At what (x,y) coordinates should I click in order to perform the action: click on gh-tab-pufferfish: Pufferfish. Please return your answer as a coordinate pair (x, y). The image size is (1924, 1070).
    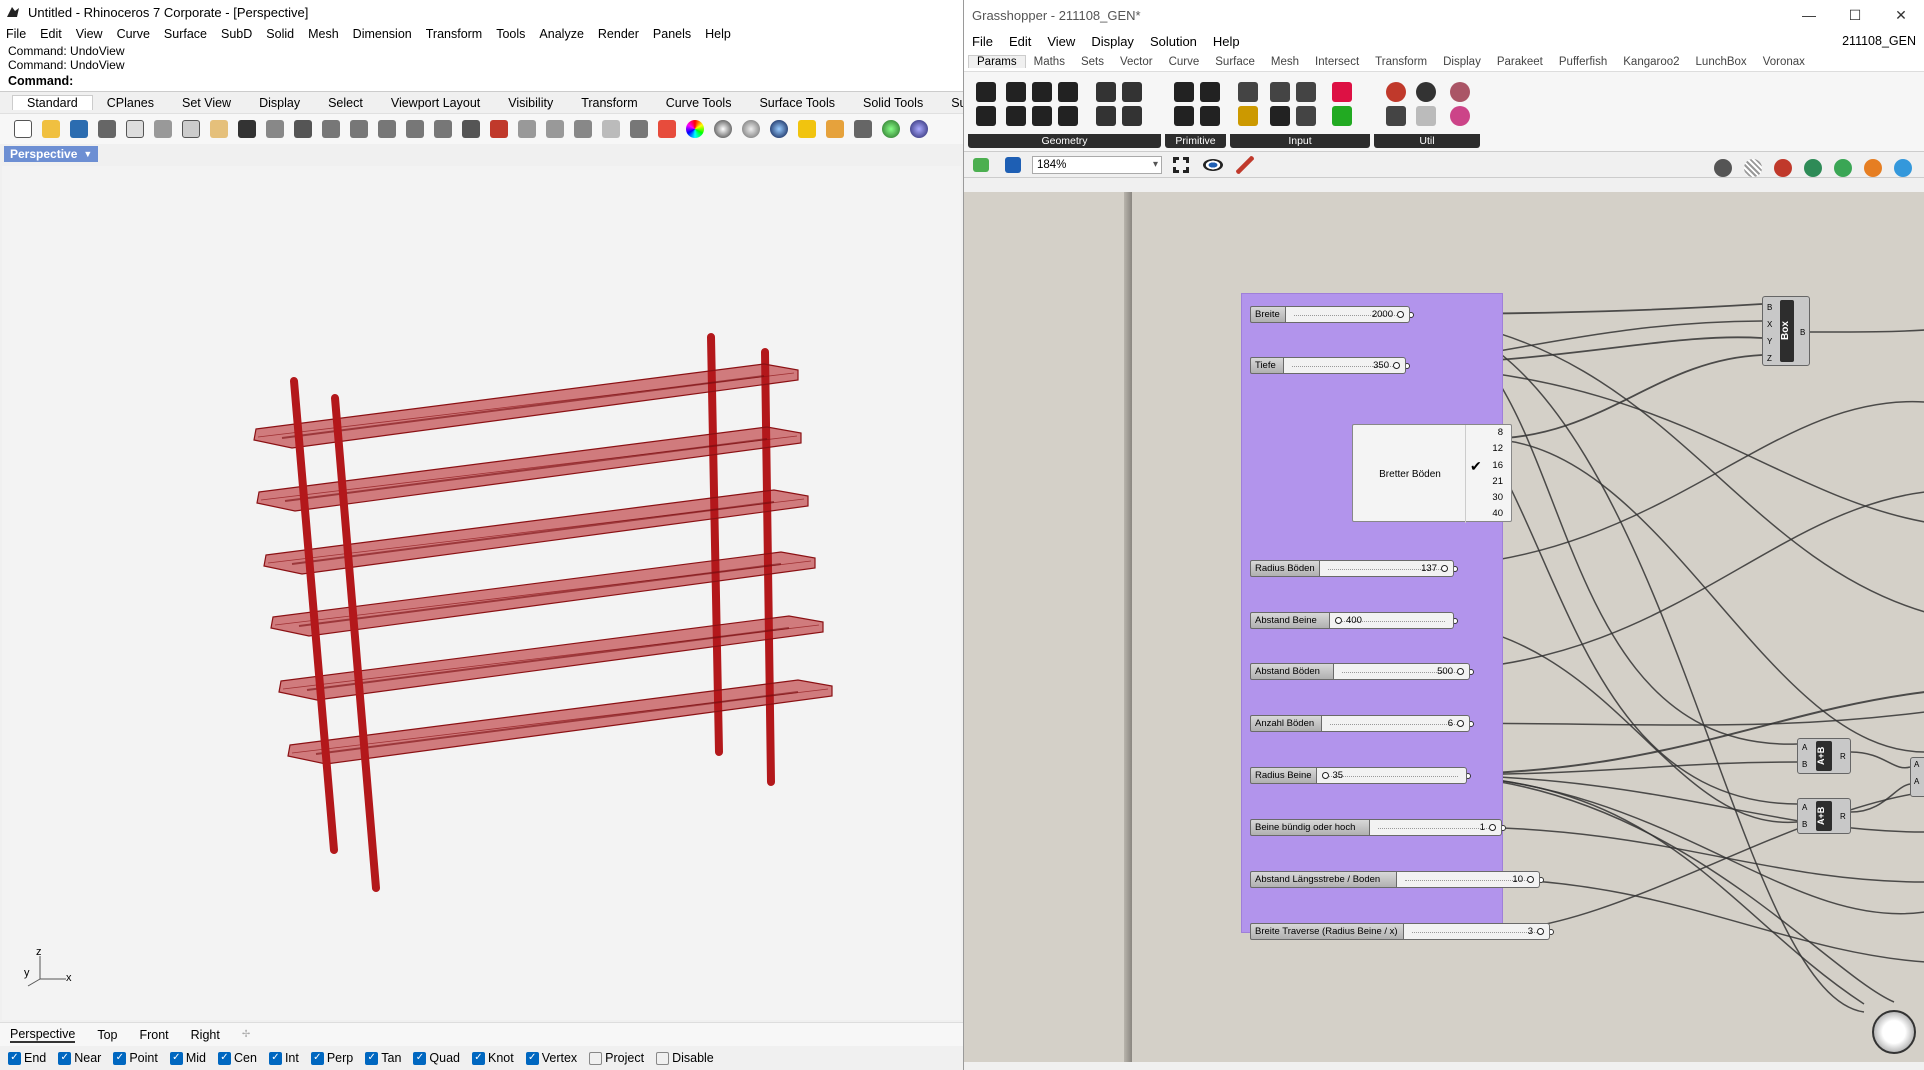
    Looking at the image, I should click on (1583, 62).